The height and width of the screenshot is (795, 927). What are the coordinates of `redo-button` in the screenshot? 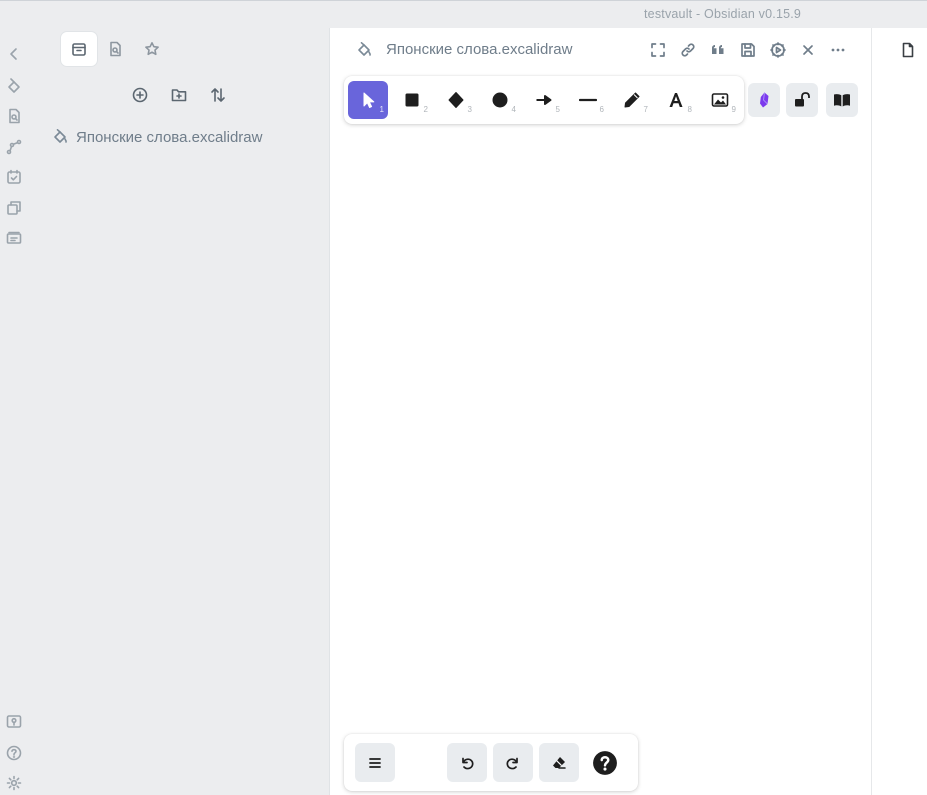 It's located at (513, 762).